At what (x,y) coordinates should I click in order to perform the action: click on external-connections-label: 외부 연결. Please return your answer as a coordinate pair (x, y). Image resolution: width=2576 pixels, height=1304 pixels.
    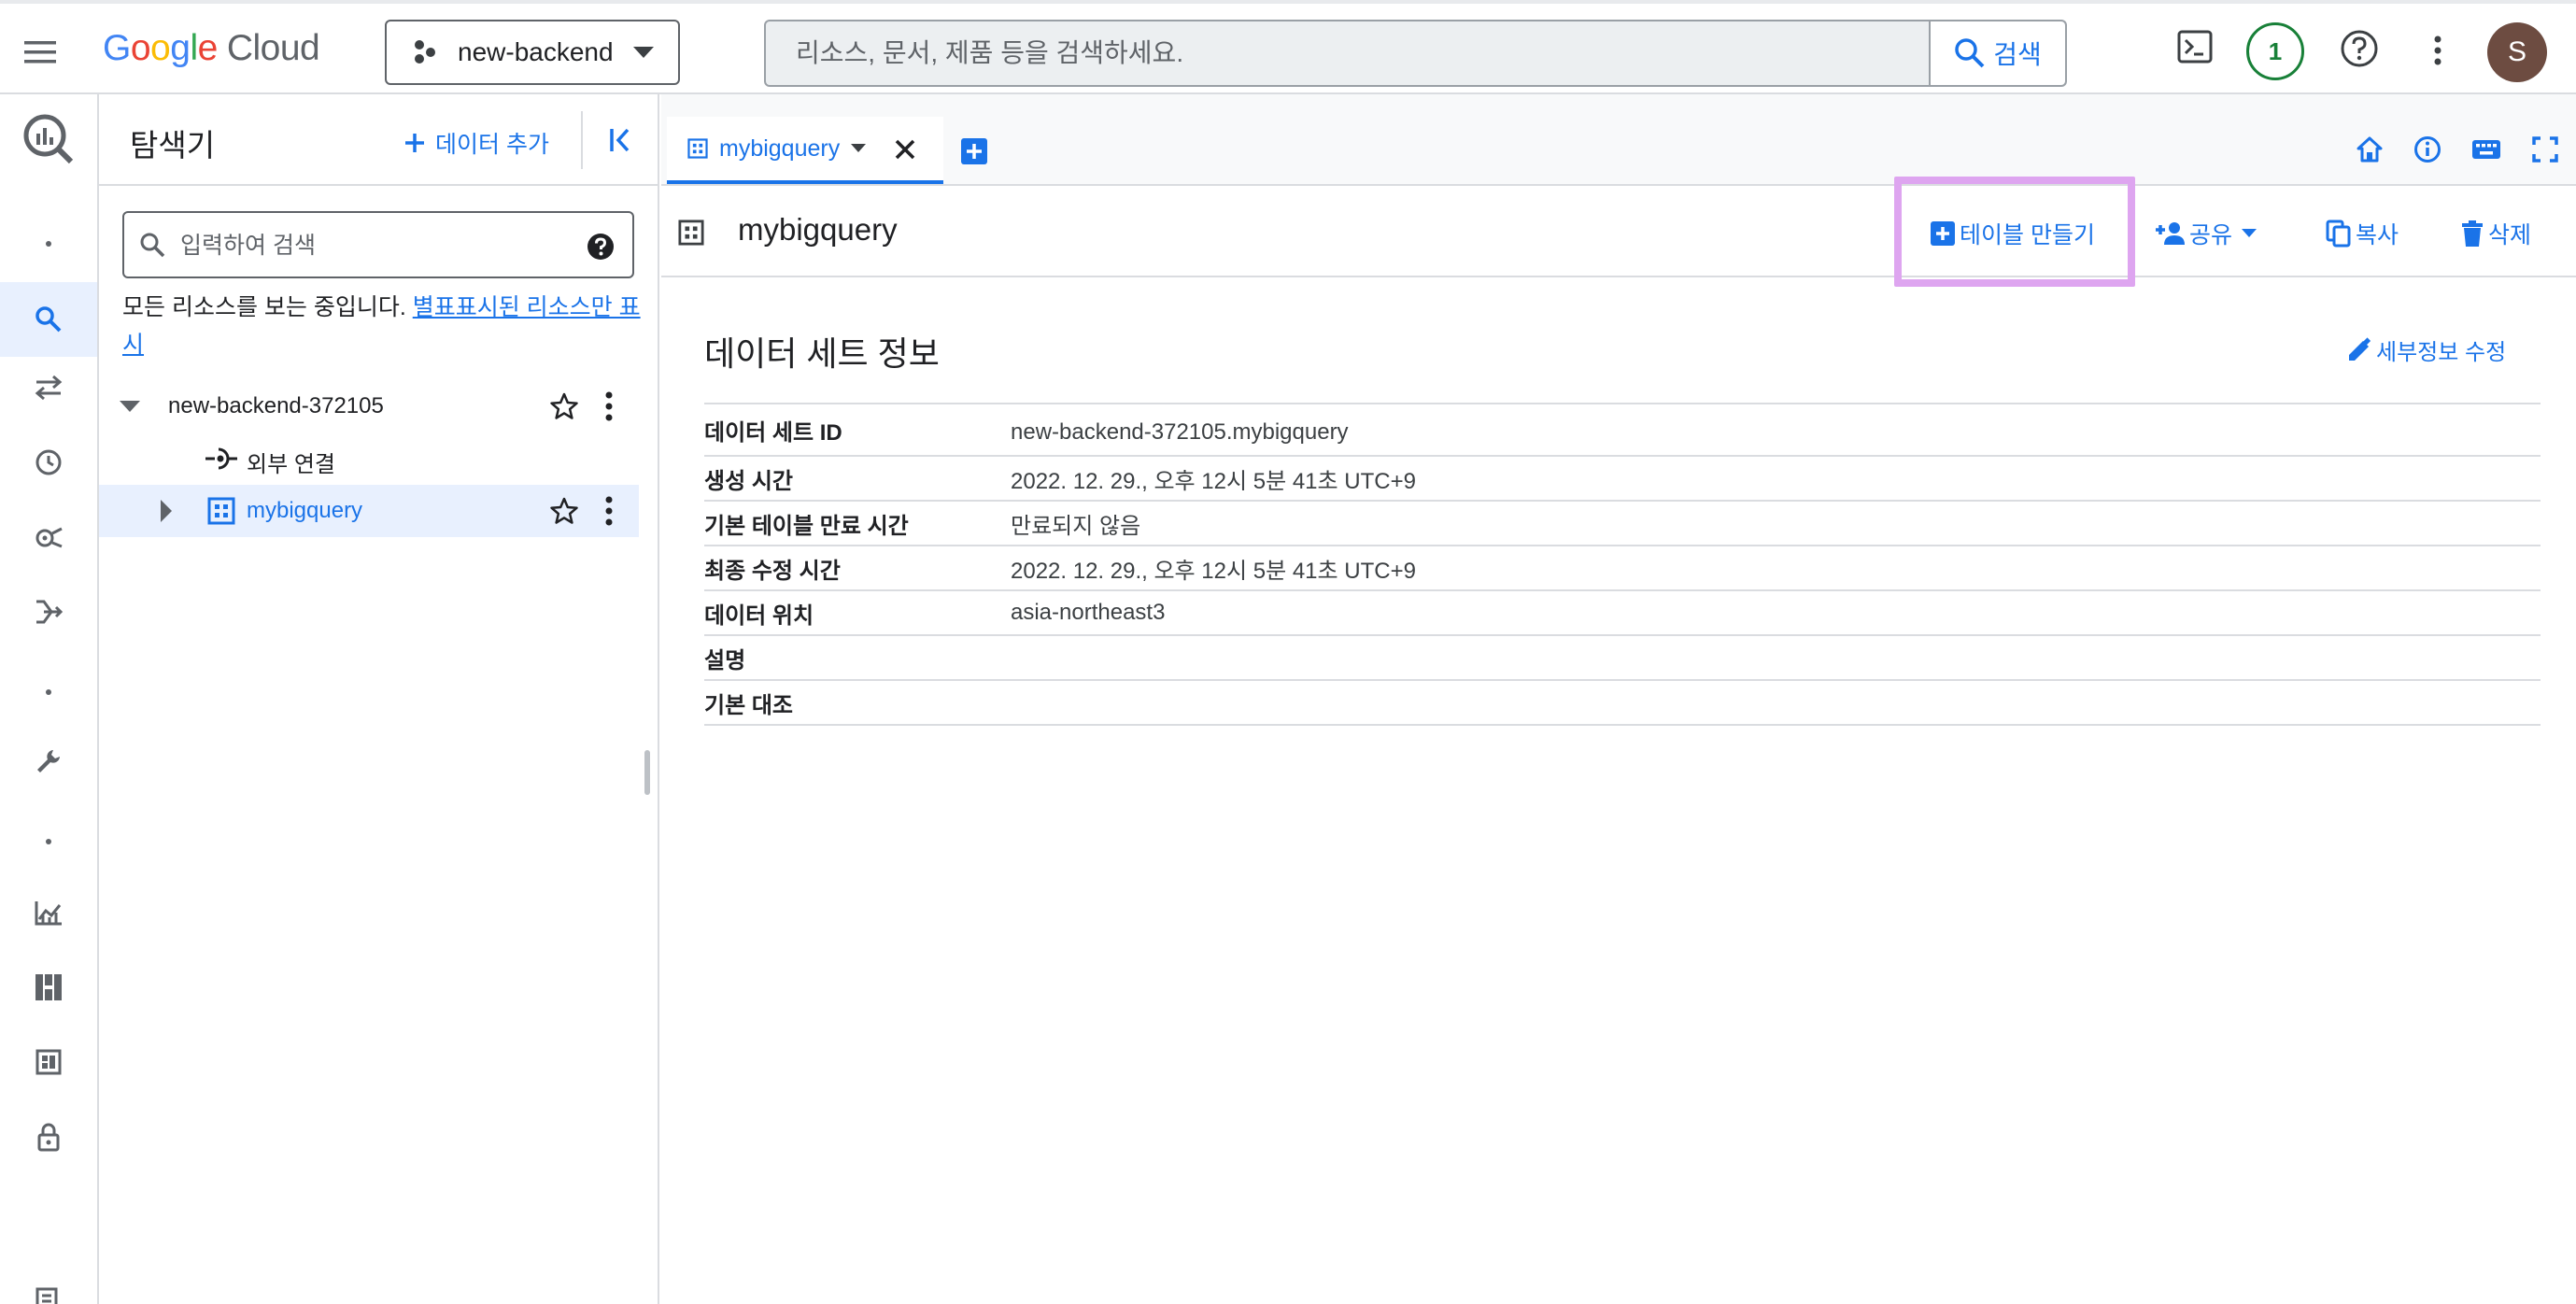
    Looking at the image, I should click on (291, 464).